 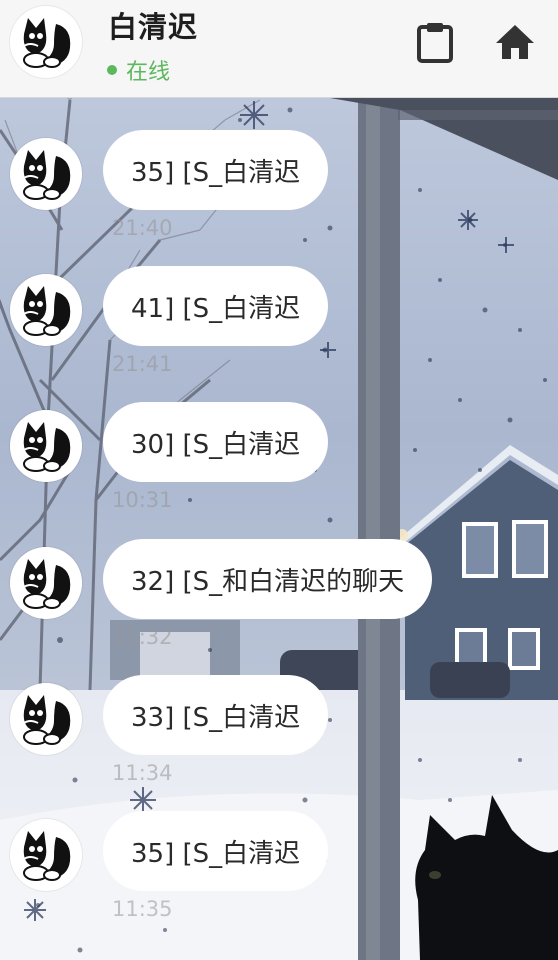 I want to click on message-bubble: 33] [S_白清迟, so click(x=216, y=715).